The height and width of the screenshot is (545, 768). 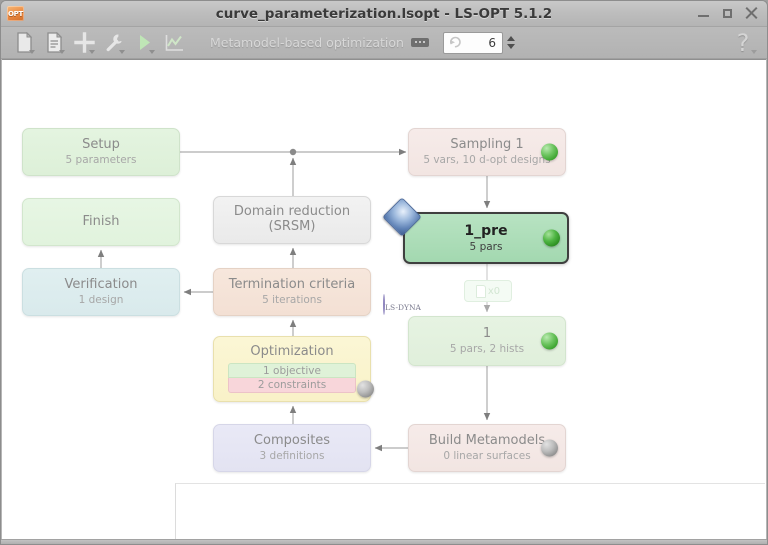 I want to click on run-icon, so click(x=144, y=43).